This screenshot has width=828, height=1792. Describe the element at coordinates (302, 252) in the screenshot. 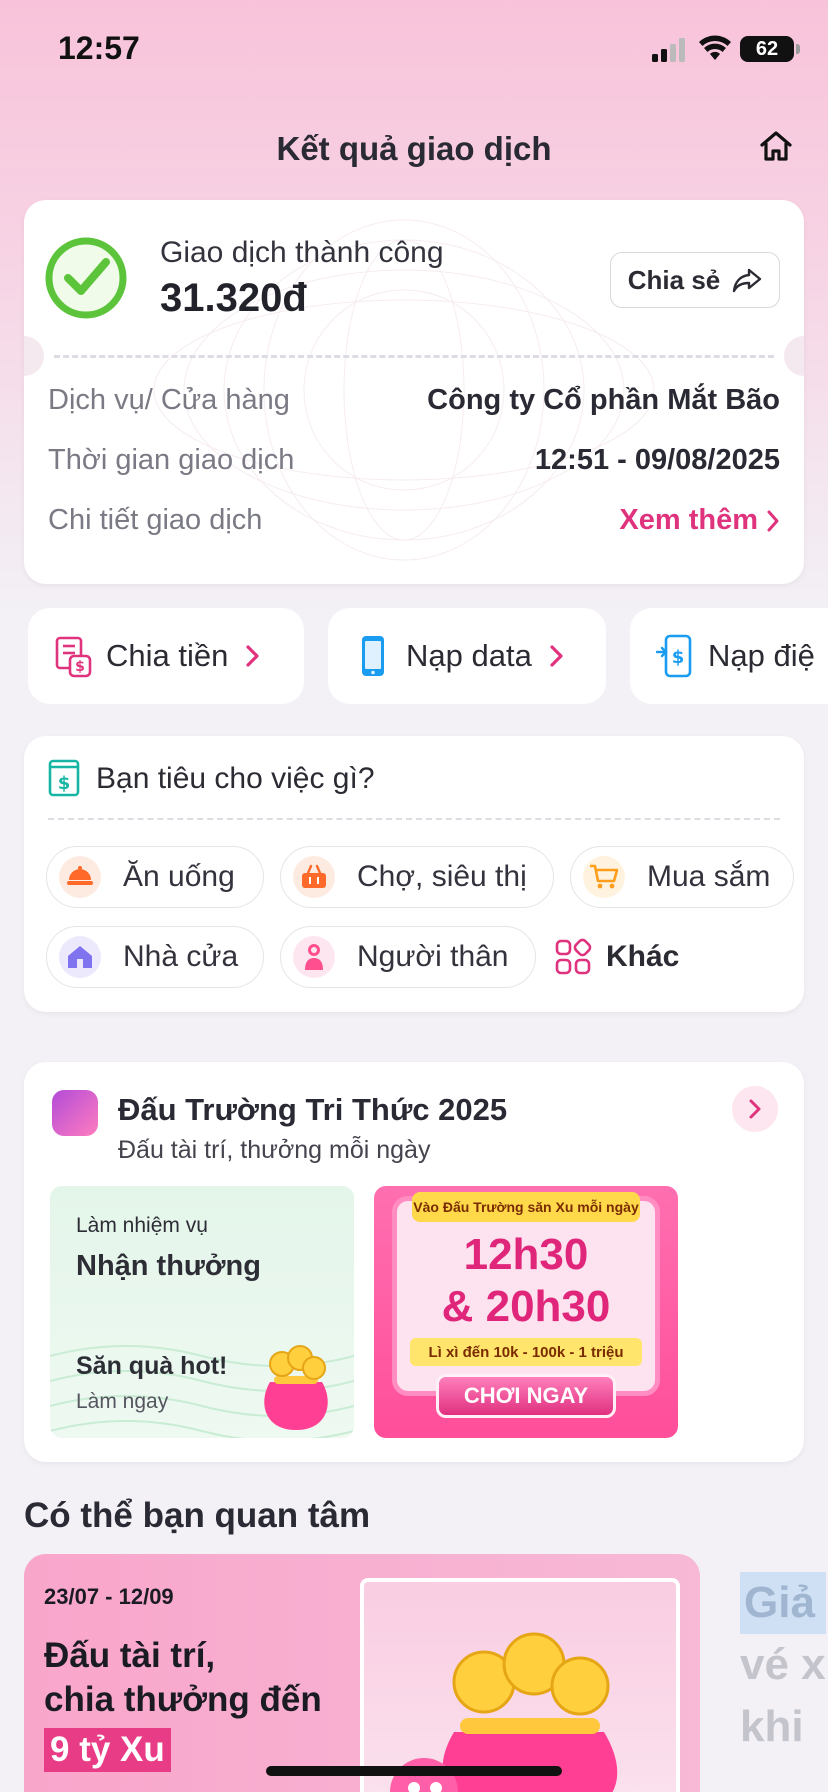

I see `transaction-status: Giao dịch thành công` at that location.